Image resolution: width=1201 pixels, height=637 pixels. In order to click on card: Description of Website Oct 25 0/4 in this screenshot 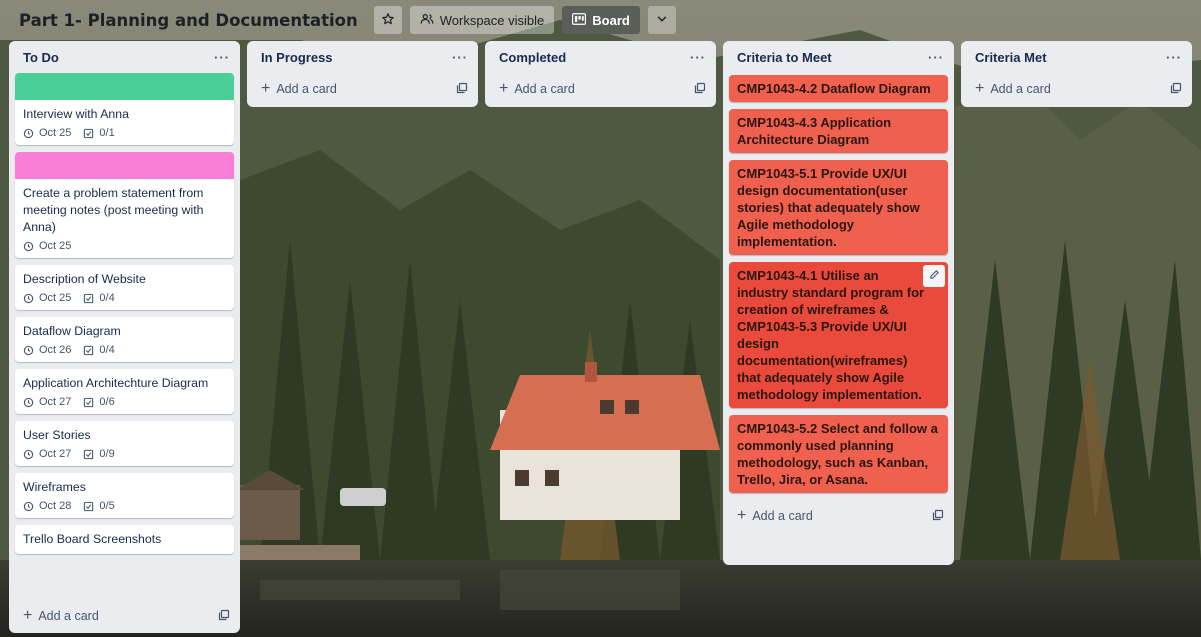, I will do `click(124, 287)`.